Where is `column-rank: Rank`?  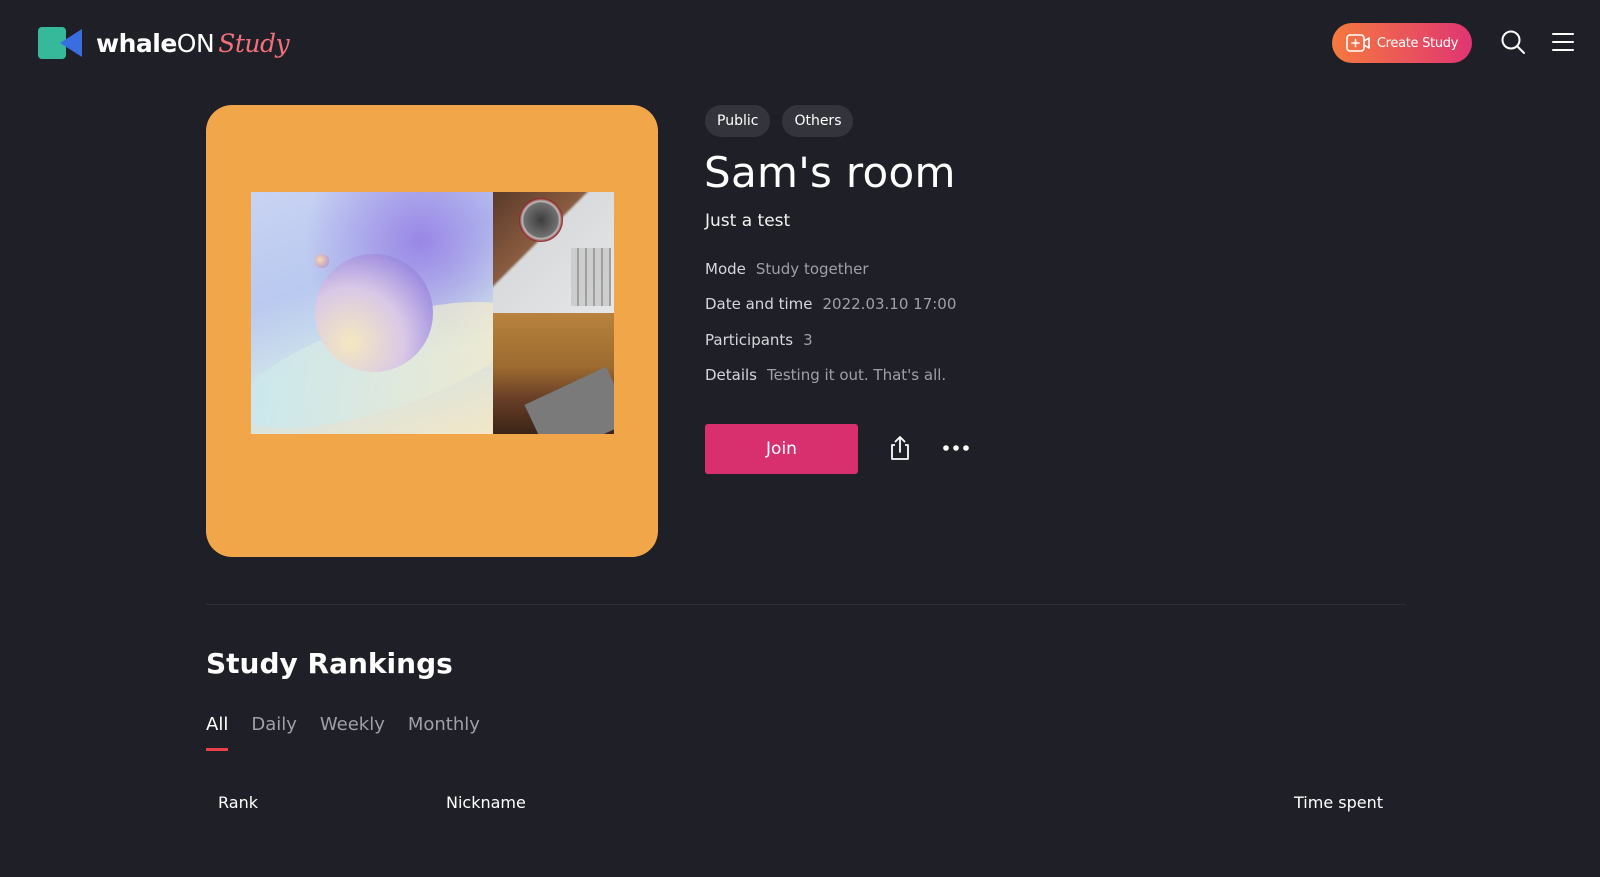
column-rank: Rank is located at coordinates (238, 802).